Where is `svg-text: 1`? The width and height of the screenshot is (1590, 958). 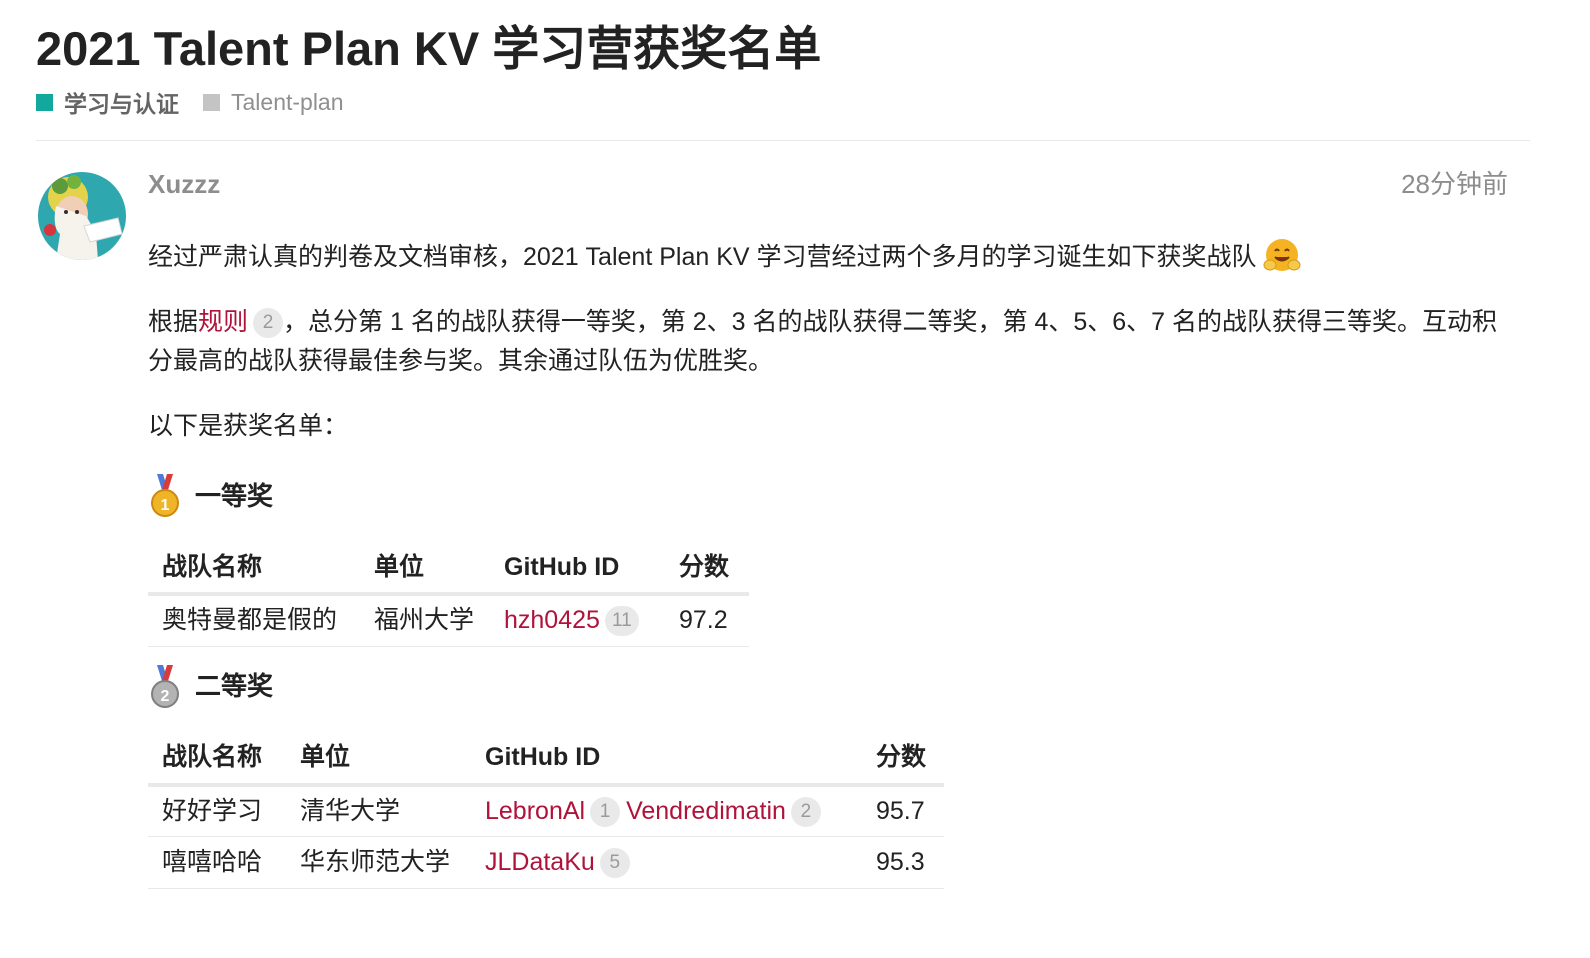
svg-text: 1 is located at coordinates (165, 505).